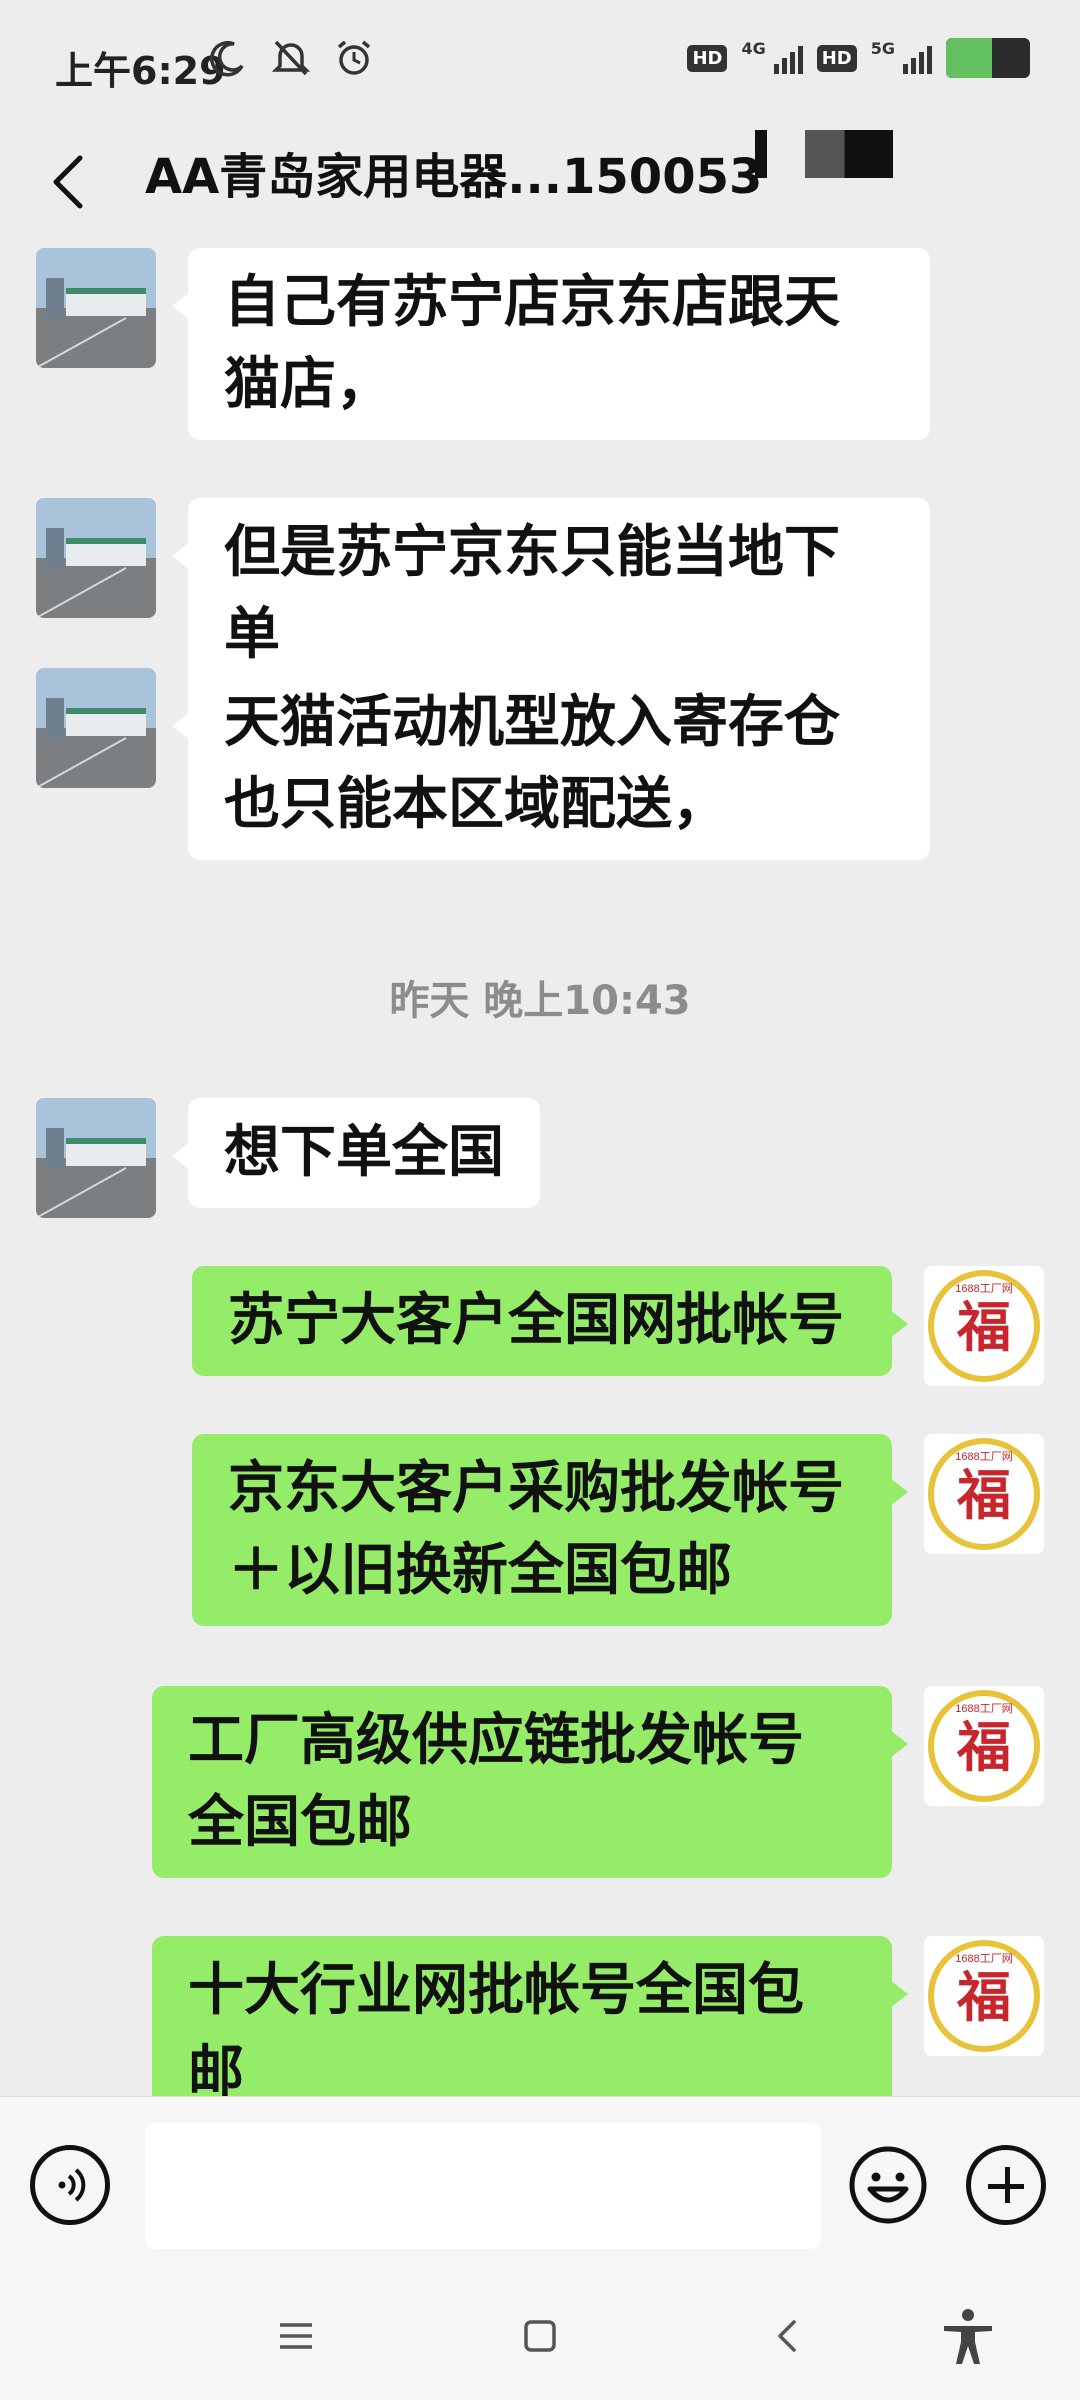 This screenshot has width=1080, height=2400. I want to click on chevron-left-icon, so click(68, 182).